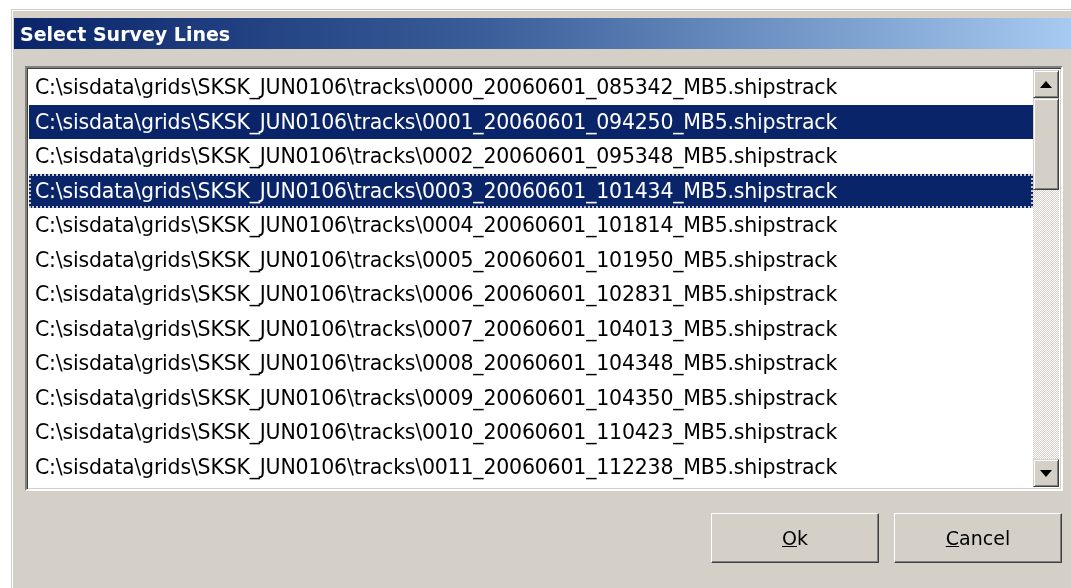 The image size is (1071, 588). I want to click on list-item: C:\sisdata\grids\SKSK_JUN0106\tracks\0005_20060601_101950_MB5.shipstrack, so click(531, 259).